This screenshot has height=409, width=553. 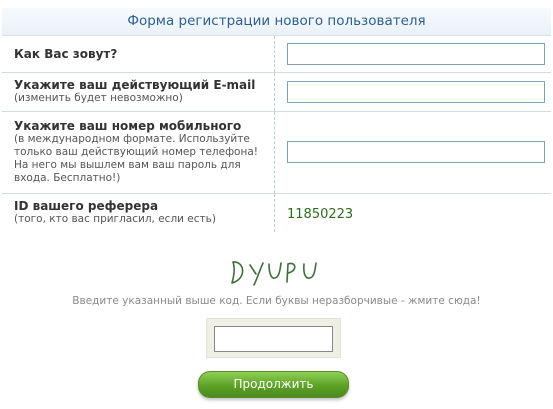 I want to click on captcha-input, so click(x=273, y=339).